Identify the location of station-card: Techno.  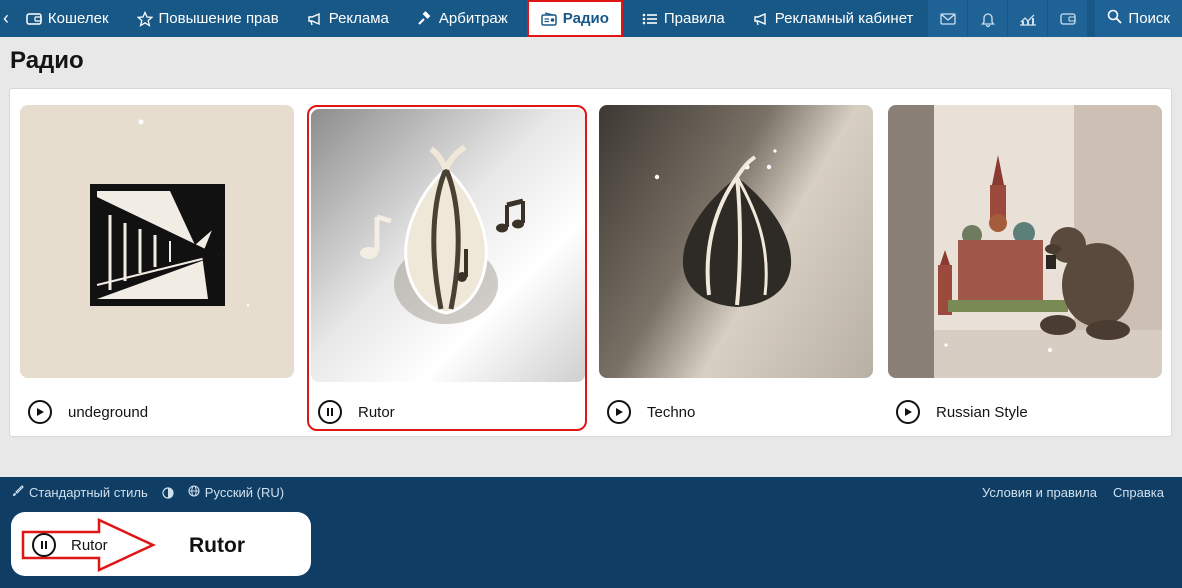
(736, 265).